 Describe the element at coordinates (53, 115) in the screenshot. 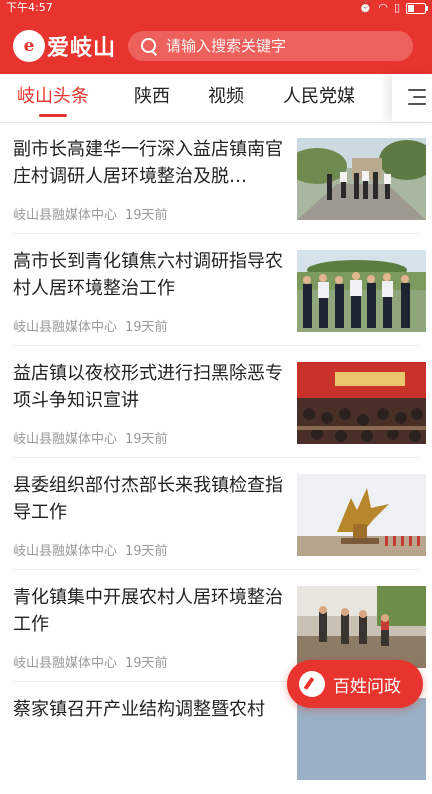

I see `tab-active-indicator` at that location.